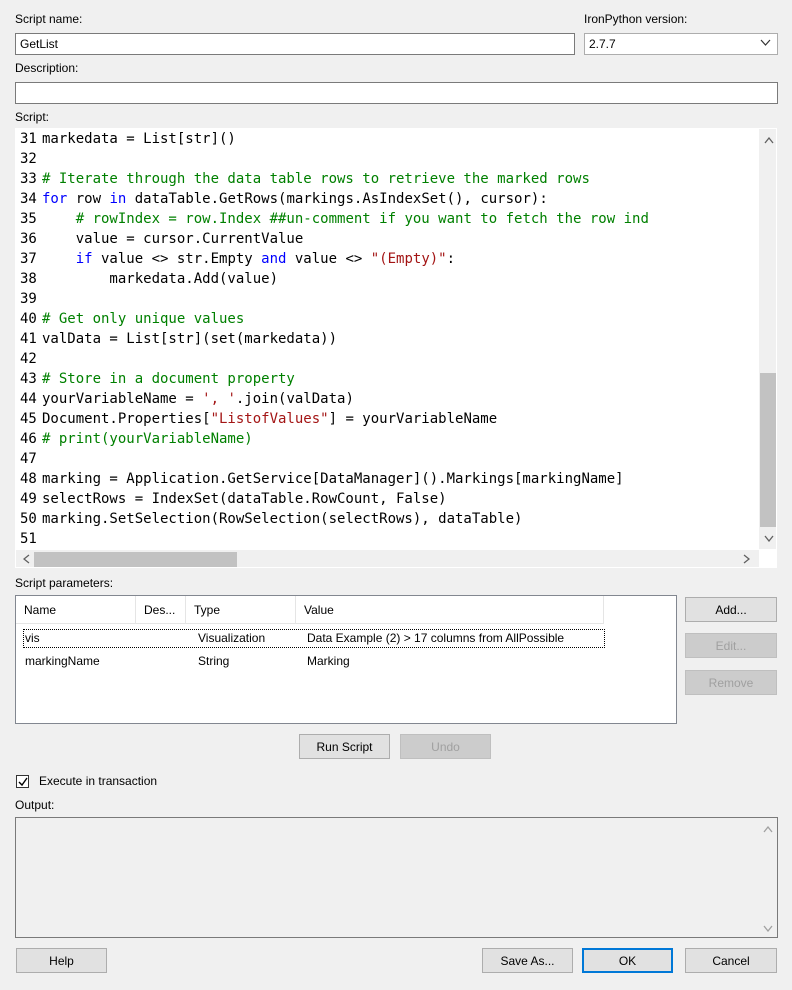 Image resolution: width=792 pixels, height=990 pixels. I want to click on vertical-scrollbar, so click(767, 339).